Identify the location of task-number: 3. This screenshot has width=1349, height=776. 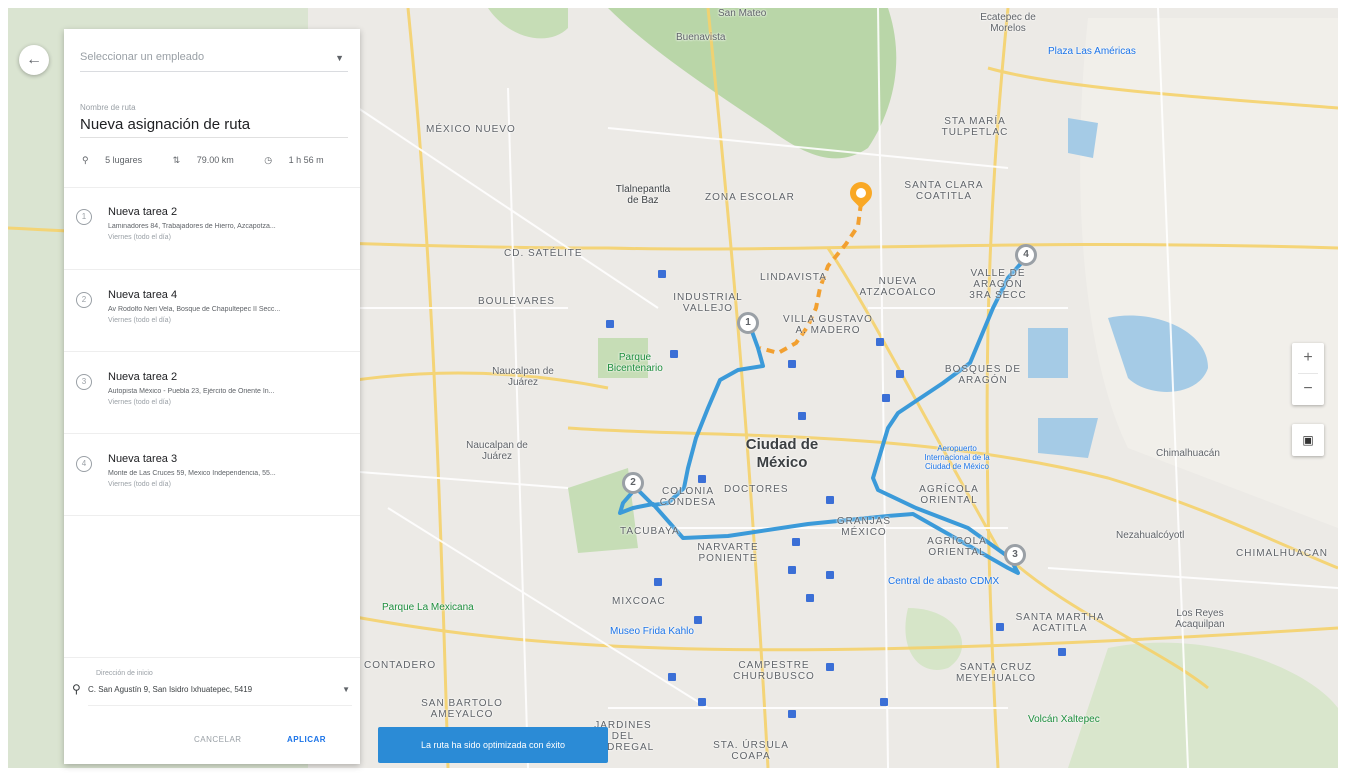
(84, 382).